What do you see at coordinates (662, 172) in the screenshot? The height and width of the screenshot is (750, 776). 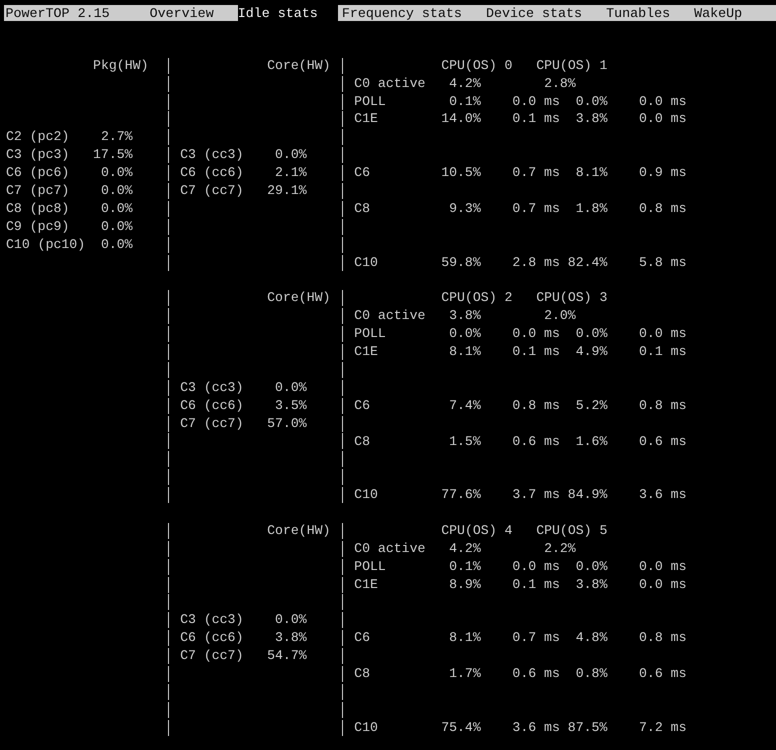 I see `duration-value: 0.9 ms` at bounding box center [662, 172].